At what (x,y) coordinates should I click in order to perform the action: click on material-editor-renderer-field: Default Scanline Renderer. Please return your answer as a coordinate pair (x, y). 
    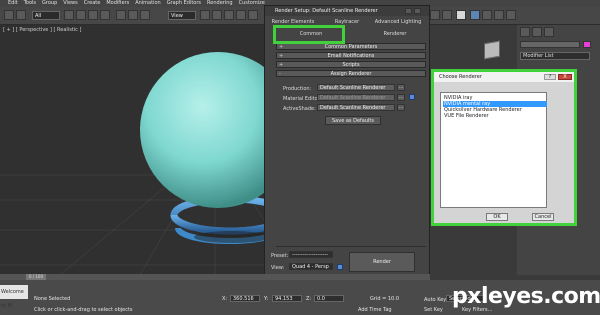
    Looking at the image, I should click on (356, 97).